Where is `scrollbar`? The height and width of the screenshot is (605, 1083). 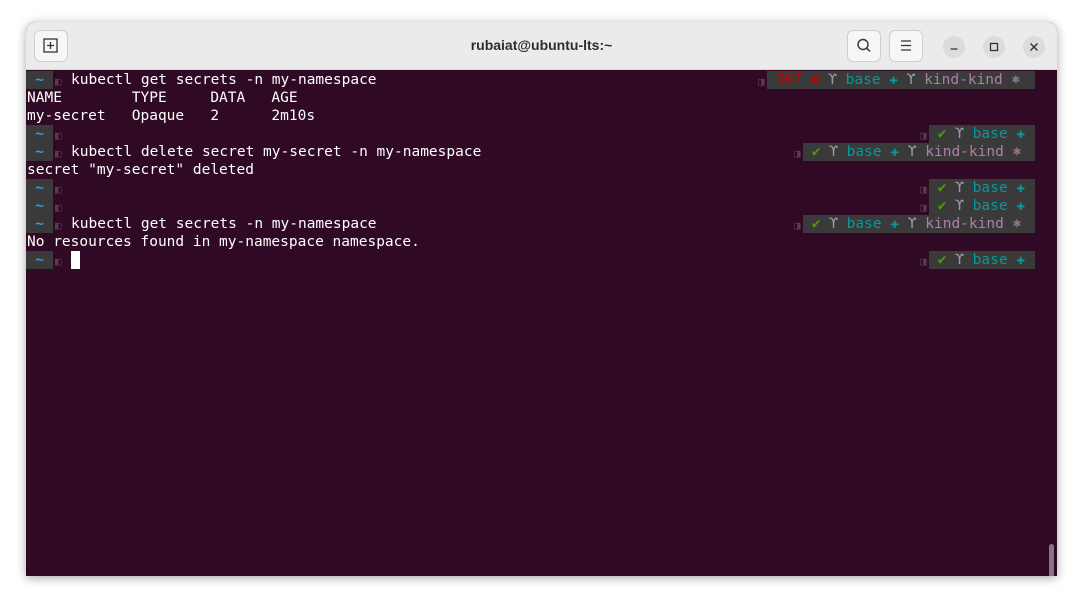 scrollbar is located at coordinates (1051, 560).